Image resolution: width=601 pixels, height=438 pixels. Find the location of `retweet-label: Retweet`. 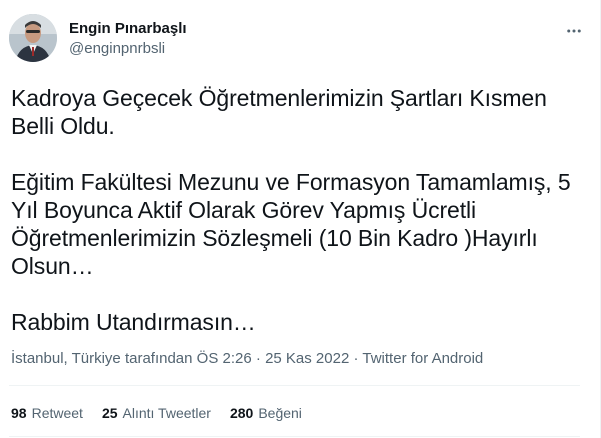

retweet-label: Retweet is located at coordinates (57, 413).